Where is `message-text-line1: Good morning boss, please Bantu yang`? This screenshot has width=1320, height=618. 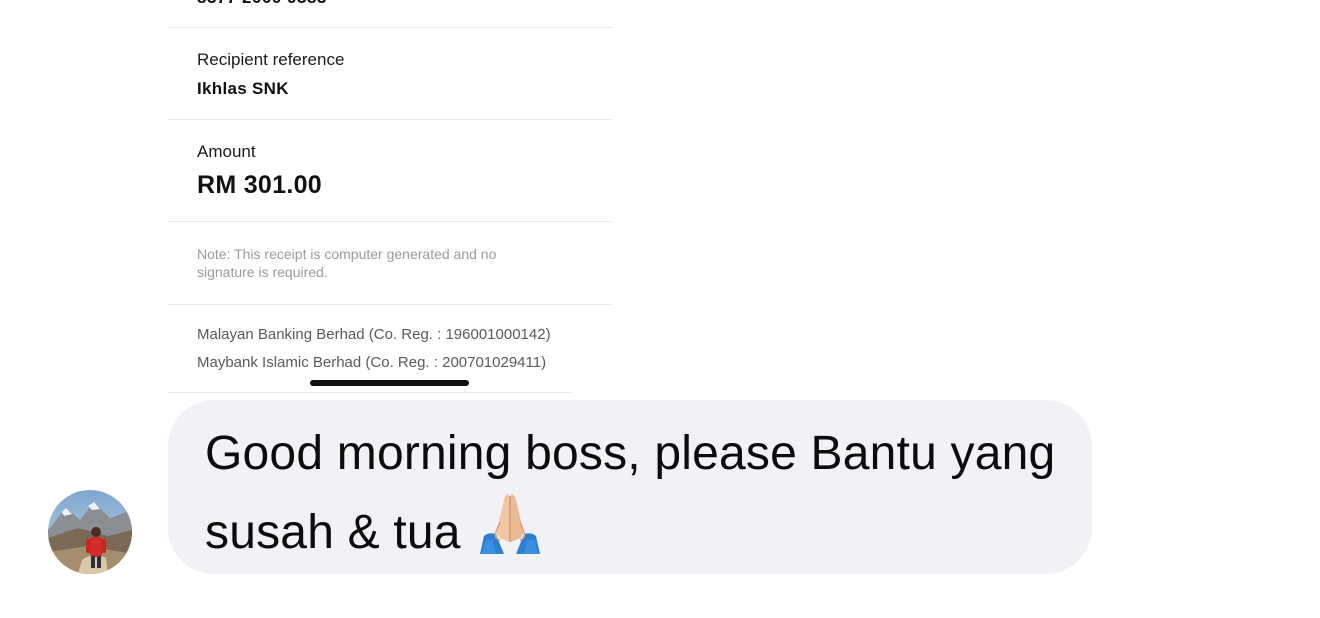 message-text-line1: Good morning boss, please Bantu yang is located at coordinates (630, 453).